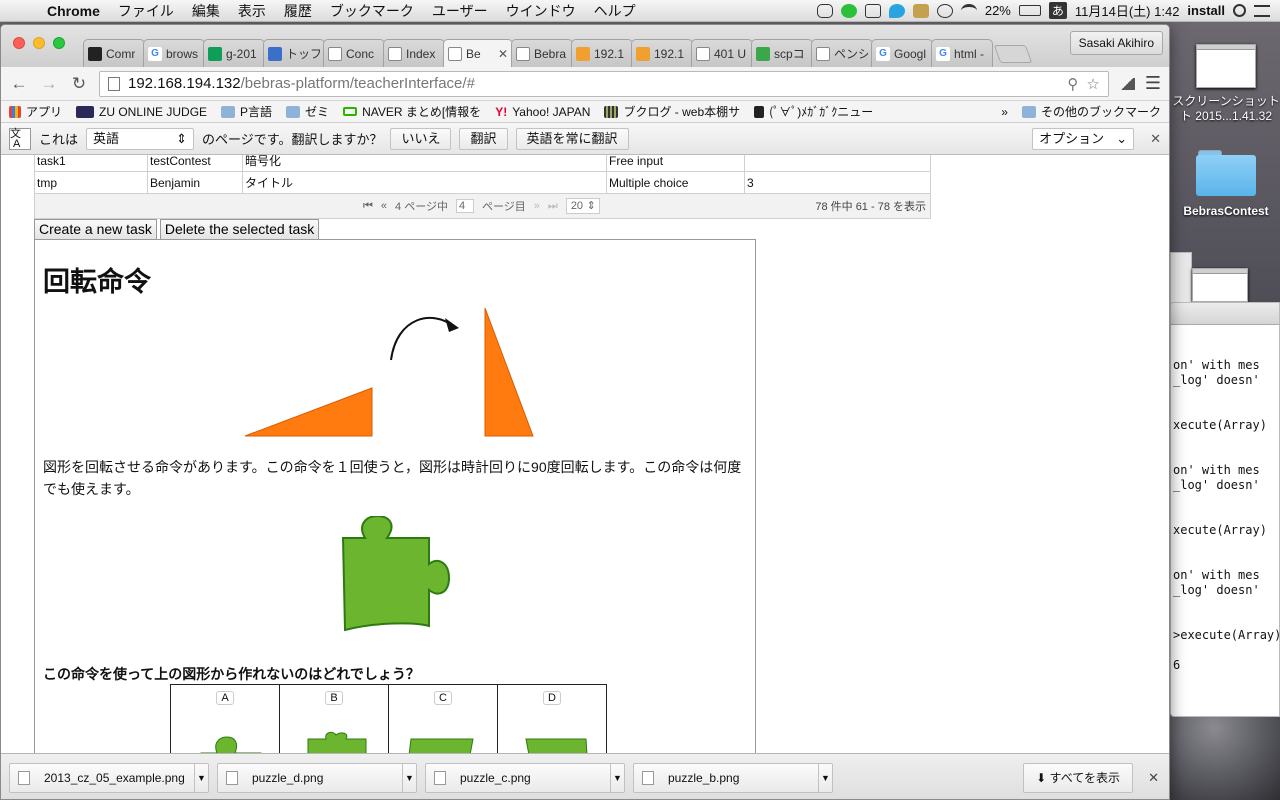  I want to click on next-page-icon: », so click(537, 206).